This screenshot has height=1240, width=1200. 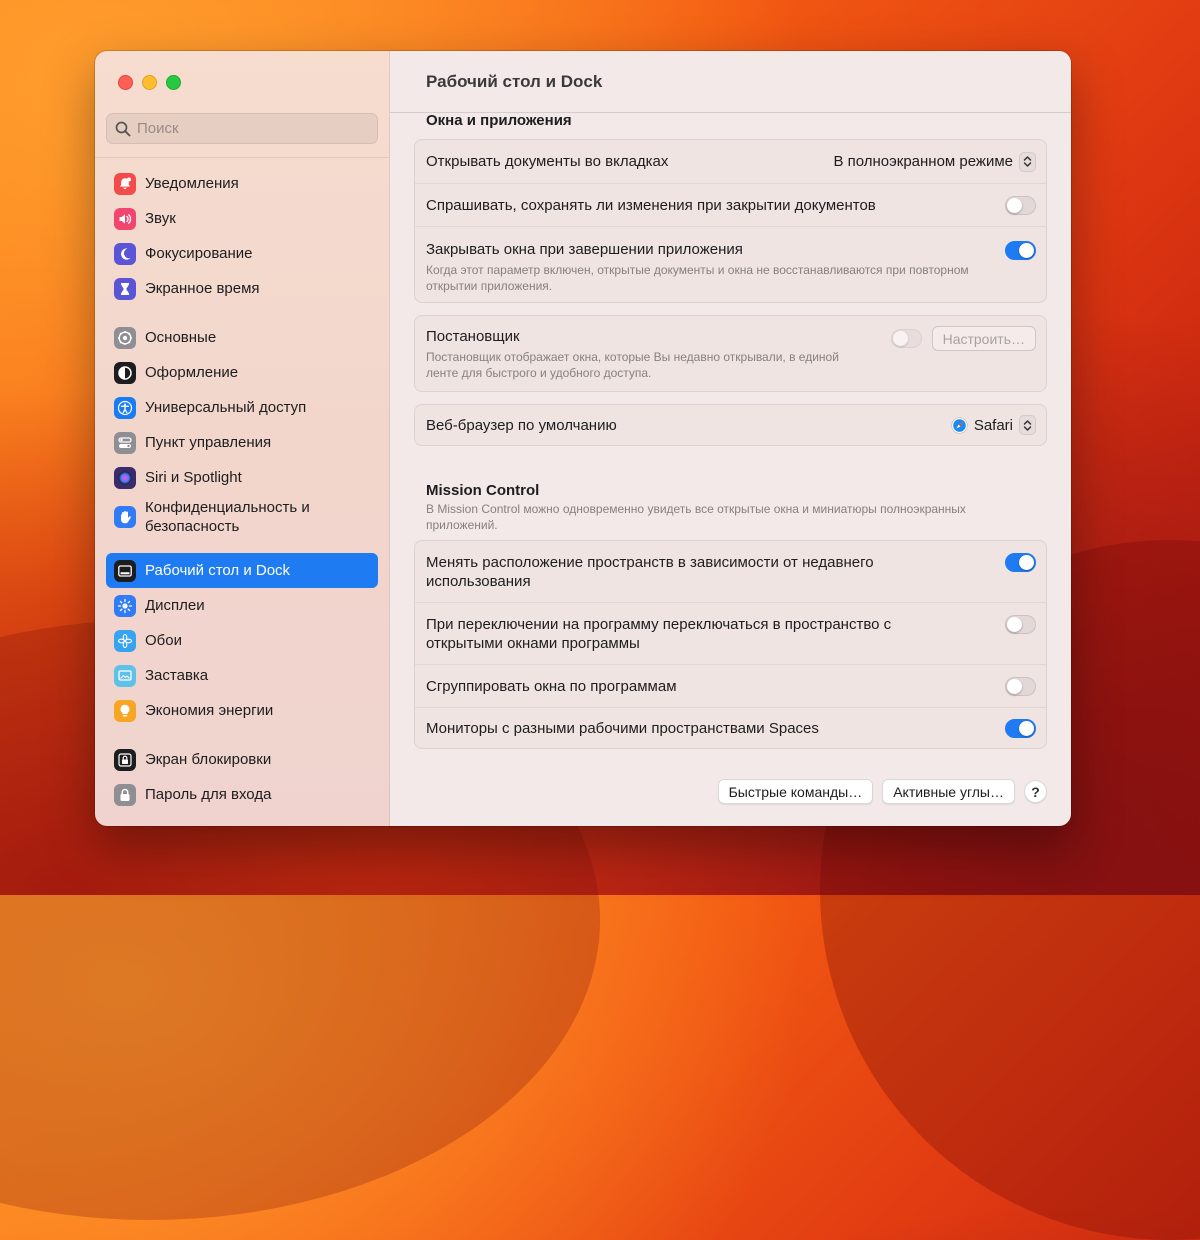 I want to click on flower-icon, so click(x=125, y=640).